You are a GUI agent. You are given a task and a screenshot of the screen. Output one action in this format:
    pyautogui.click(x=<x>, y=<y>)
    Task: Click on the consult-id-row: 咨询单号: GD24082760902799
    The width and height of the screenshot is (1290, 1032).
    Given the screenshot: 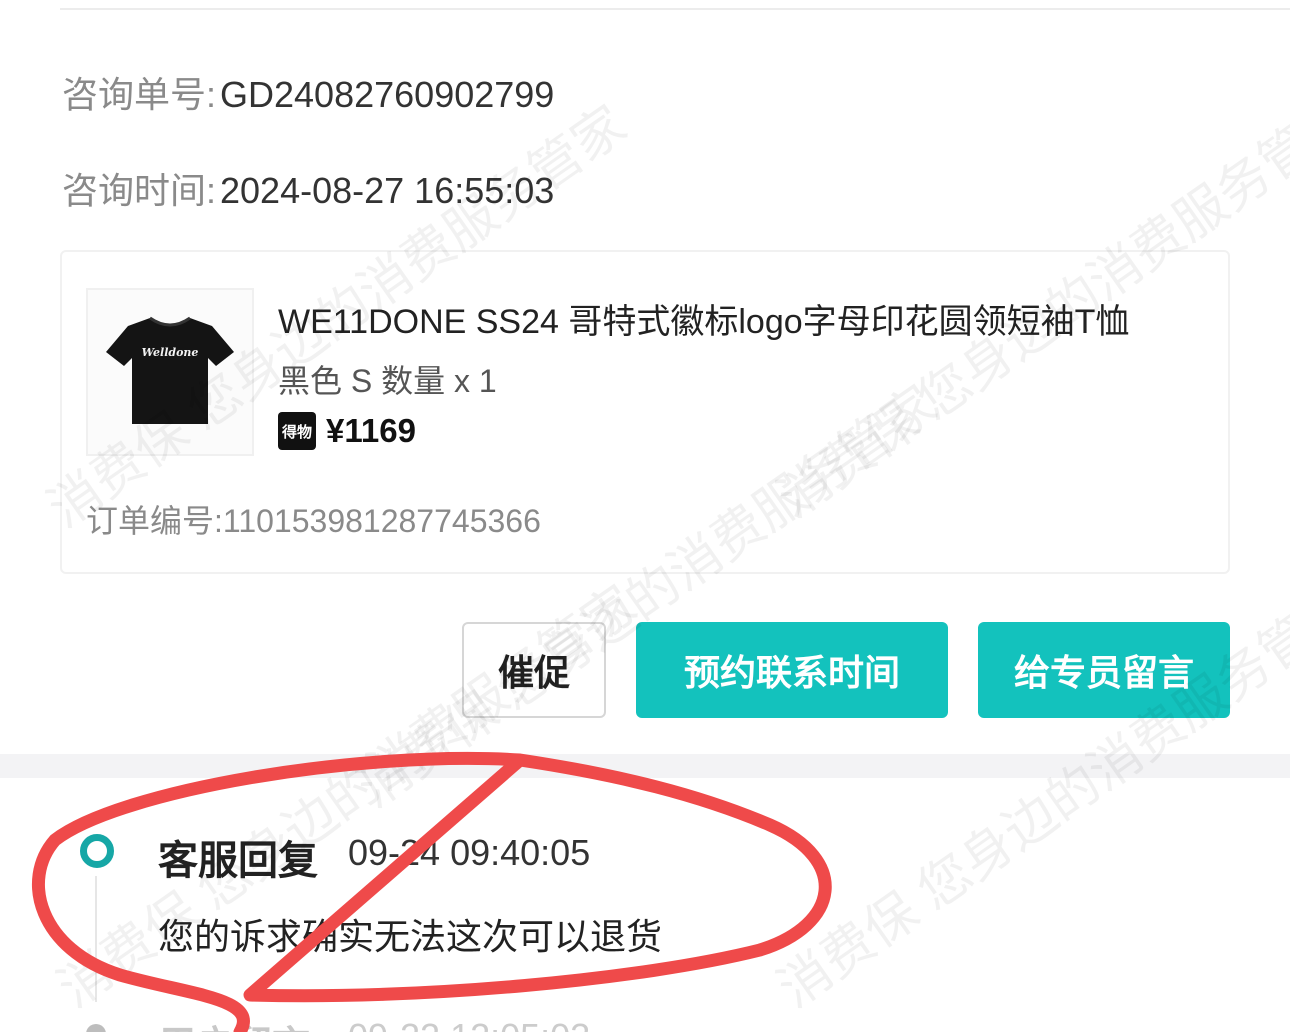 What is the action you would take?
    pyautogui.click(x=308, y=92)
    